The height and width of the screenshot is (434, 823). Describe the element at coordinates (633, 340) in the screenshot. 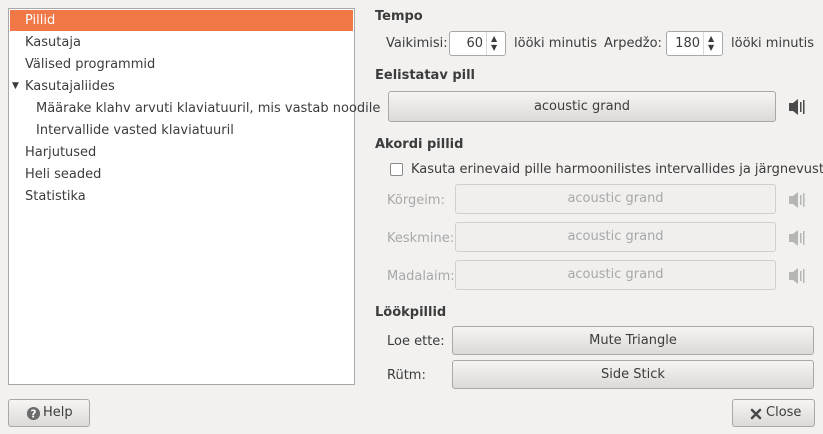

I see `count-in-instrument-button: Mute Triangle` at that location.